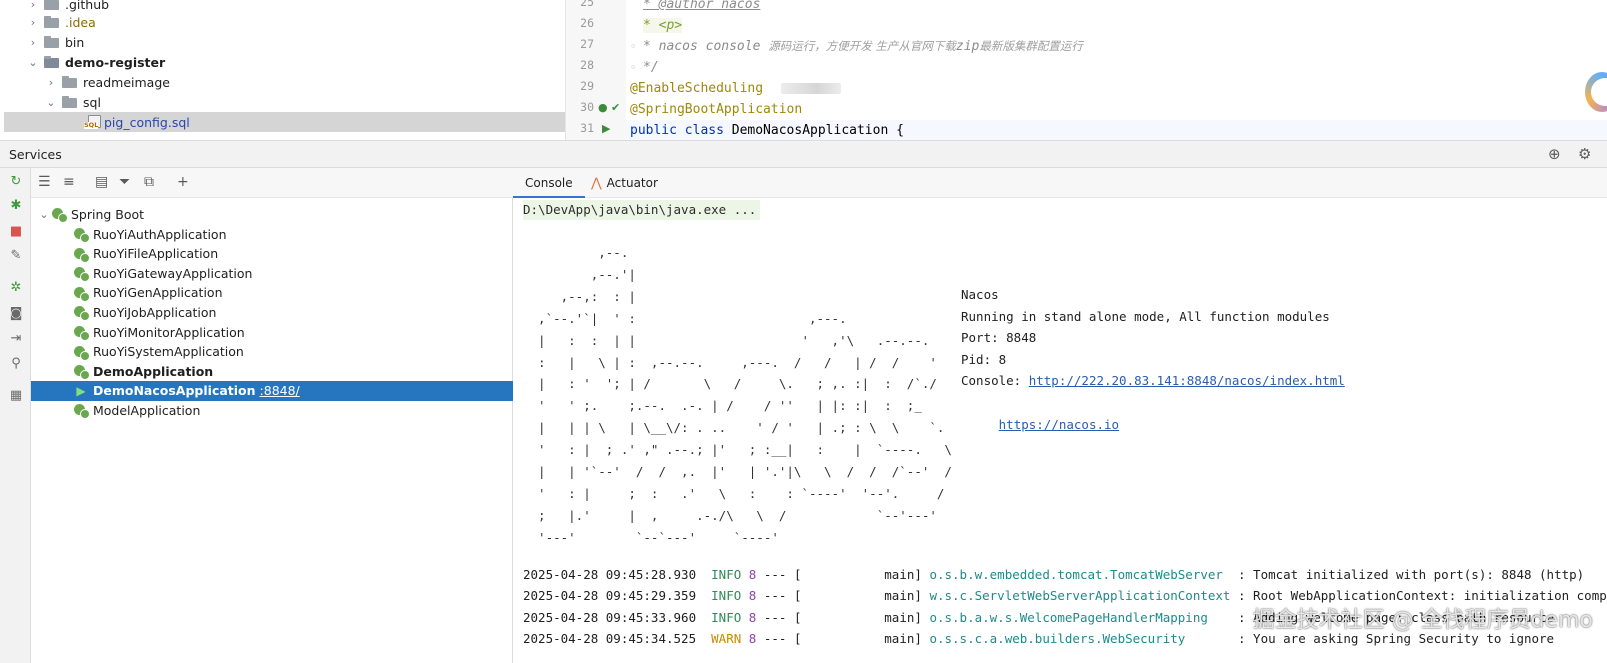 This screenshot has width=1607, height=663. What do you see at coordinates (272, 214) in the screenshot?
I see `services-group-spring-boot: ⌄ Spring Boot` at bounding box center [272, 214].